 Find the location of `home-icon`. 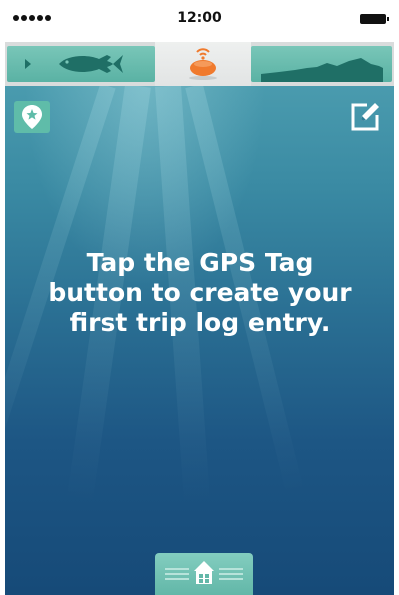

home-icon is located at coordinates (204, 572).